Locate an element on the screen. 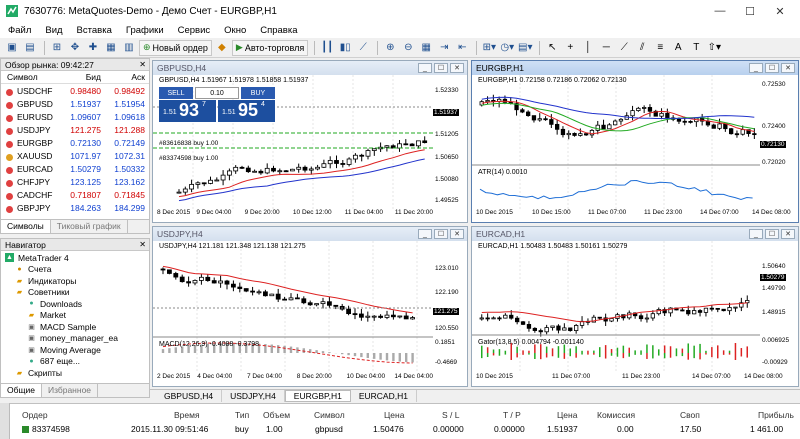  lot-input: 0.10 is located at coordinates (217, 93).